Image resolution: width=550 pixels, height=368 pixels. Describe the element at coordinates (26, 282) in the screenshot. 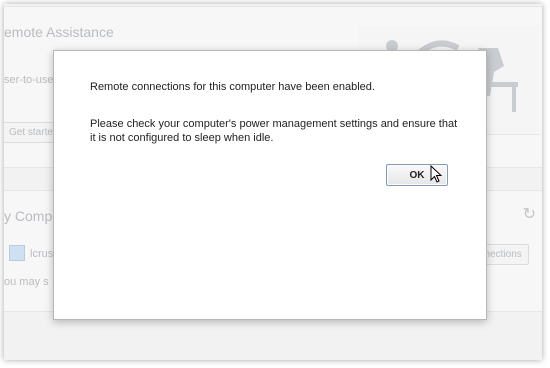

I see `my-computers-note: ou may s` at that location.